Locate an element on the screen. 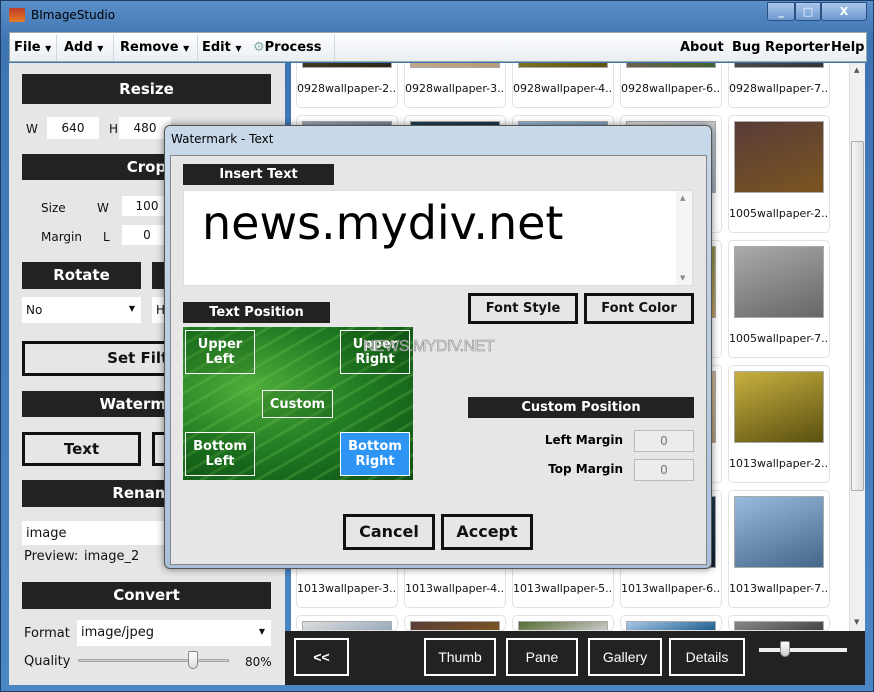 This screenshot has height=692, width=874. text-scrollbar: ▲ ▼ is located at coordinates (684, 238).